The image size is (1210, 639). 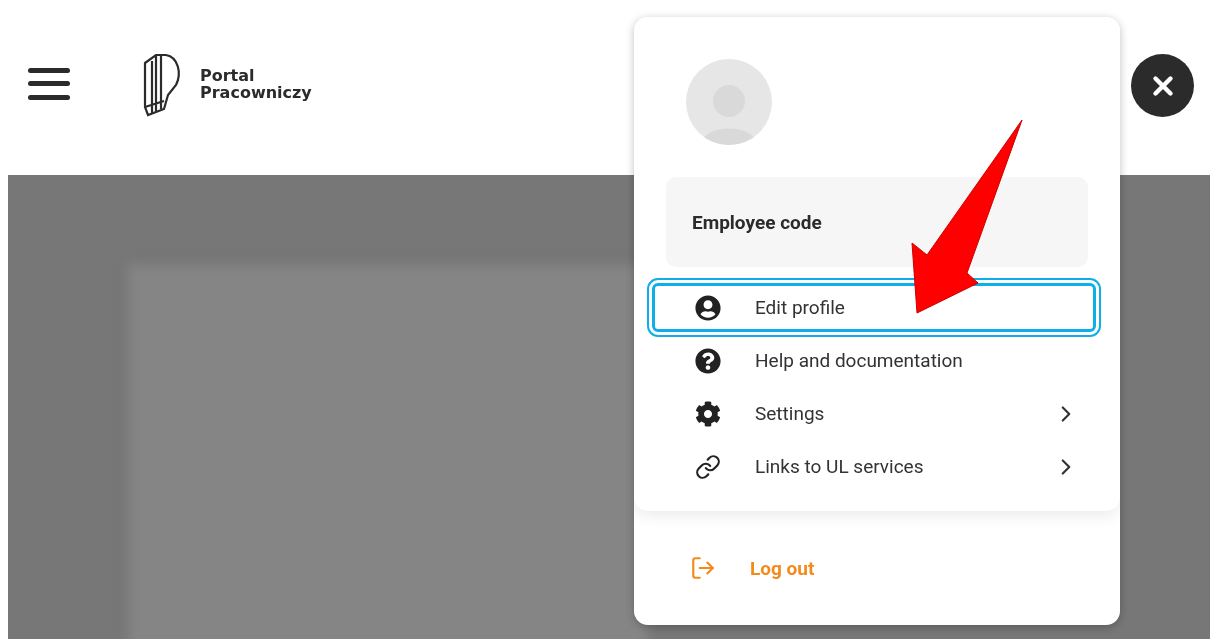 I want to click on menu-button, so click(x=49, y=83).